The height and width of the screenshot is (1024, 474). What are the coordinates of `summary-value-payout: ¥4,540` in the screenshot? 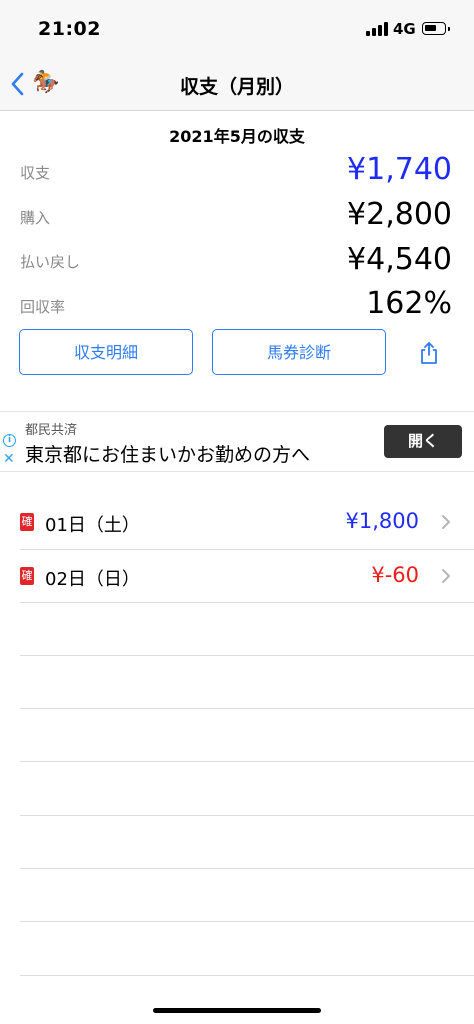 It's located at (399, 259).